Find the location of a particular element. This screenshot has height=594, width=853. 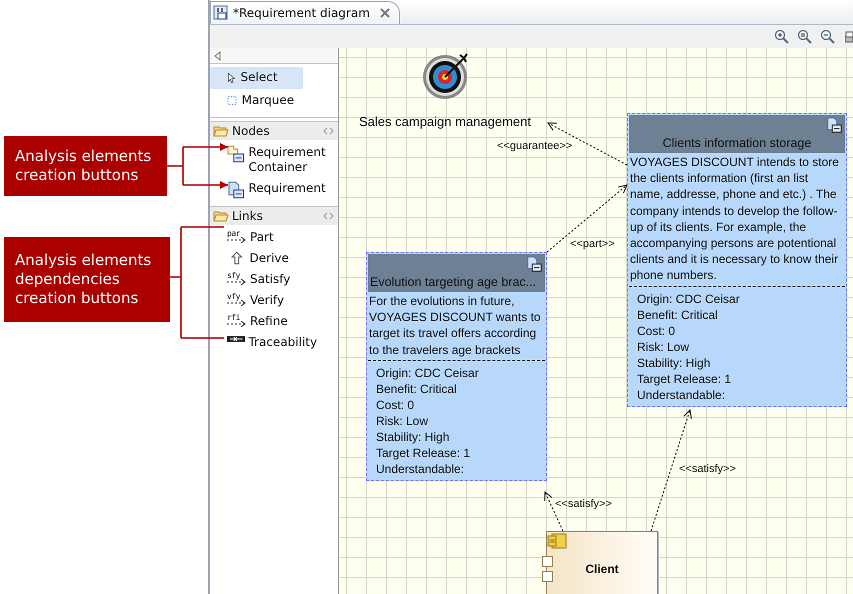

palette-item: Requirement is located at coordinates (274, 190).